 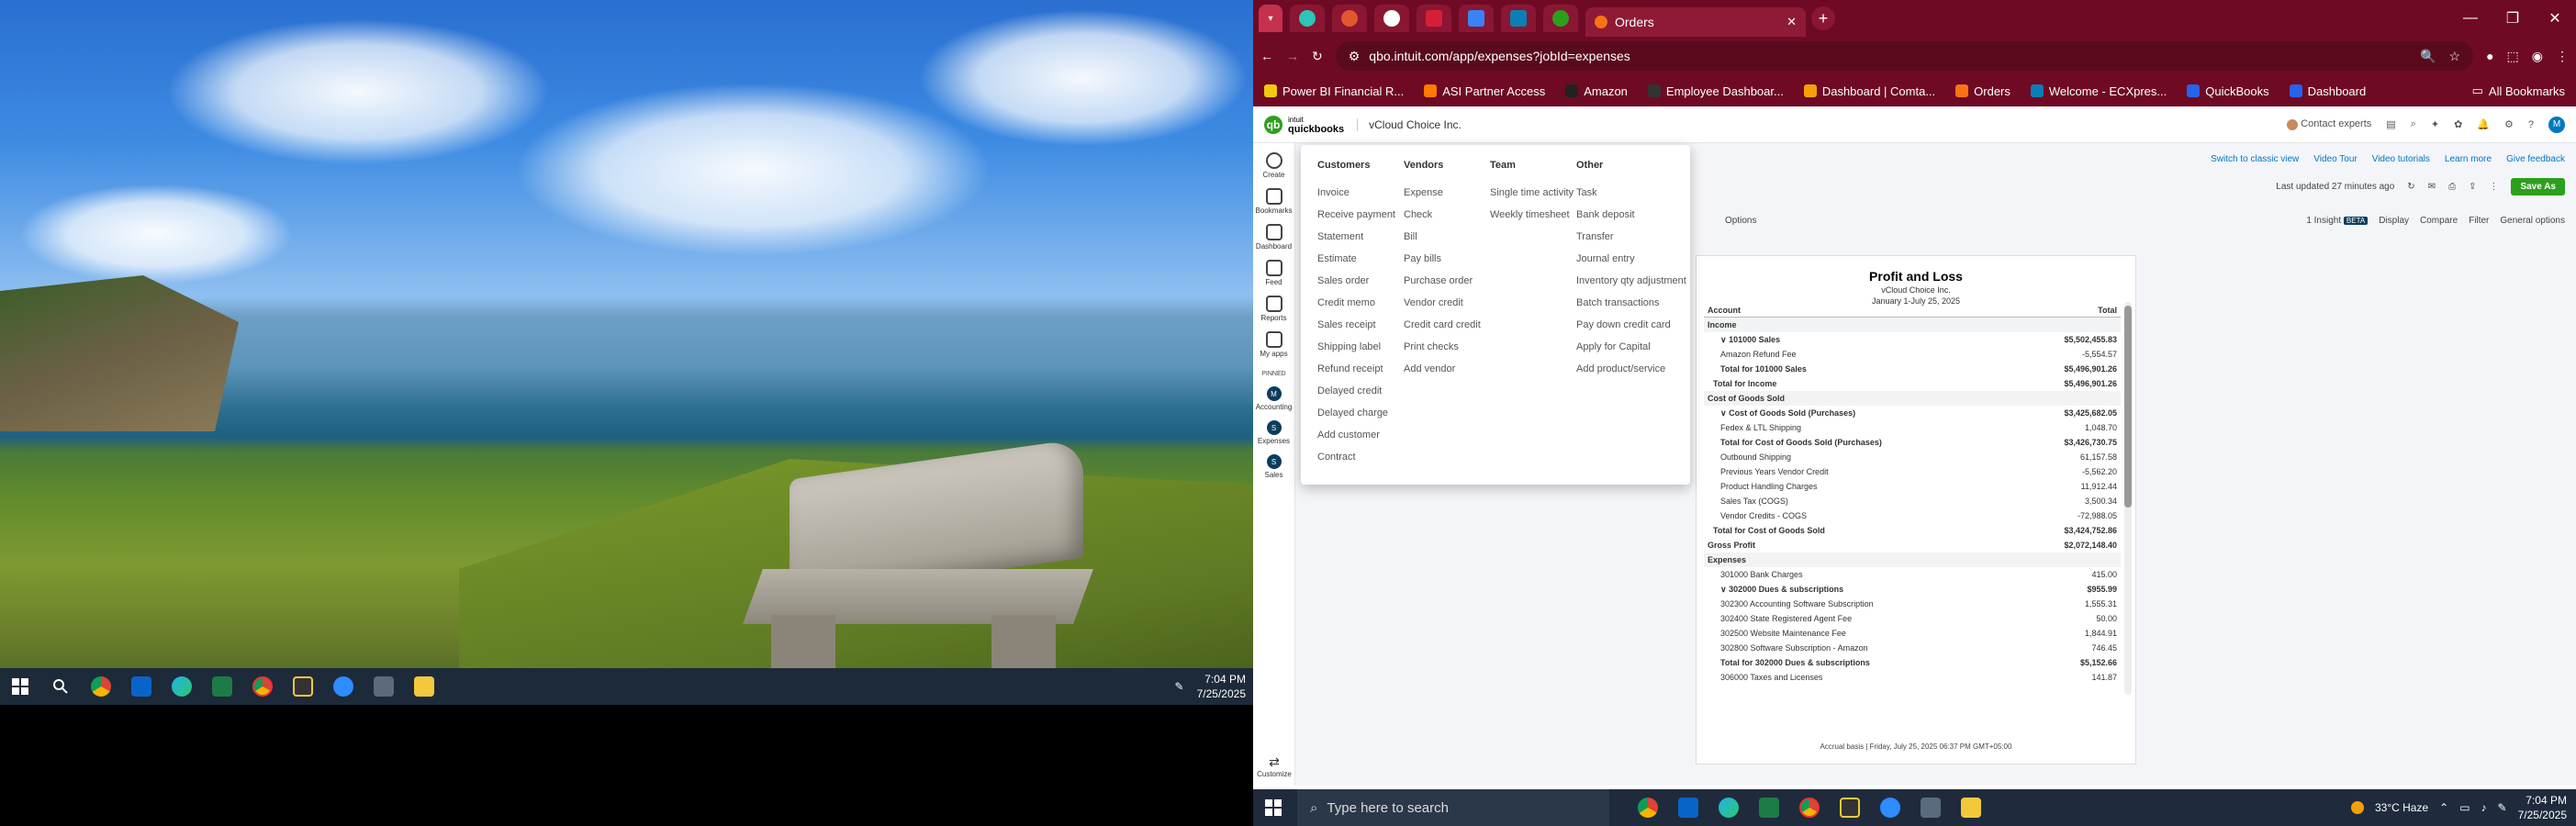 I want to click on create-menu-item: Check, so click(x=1447, y=215).